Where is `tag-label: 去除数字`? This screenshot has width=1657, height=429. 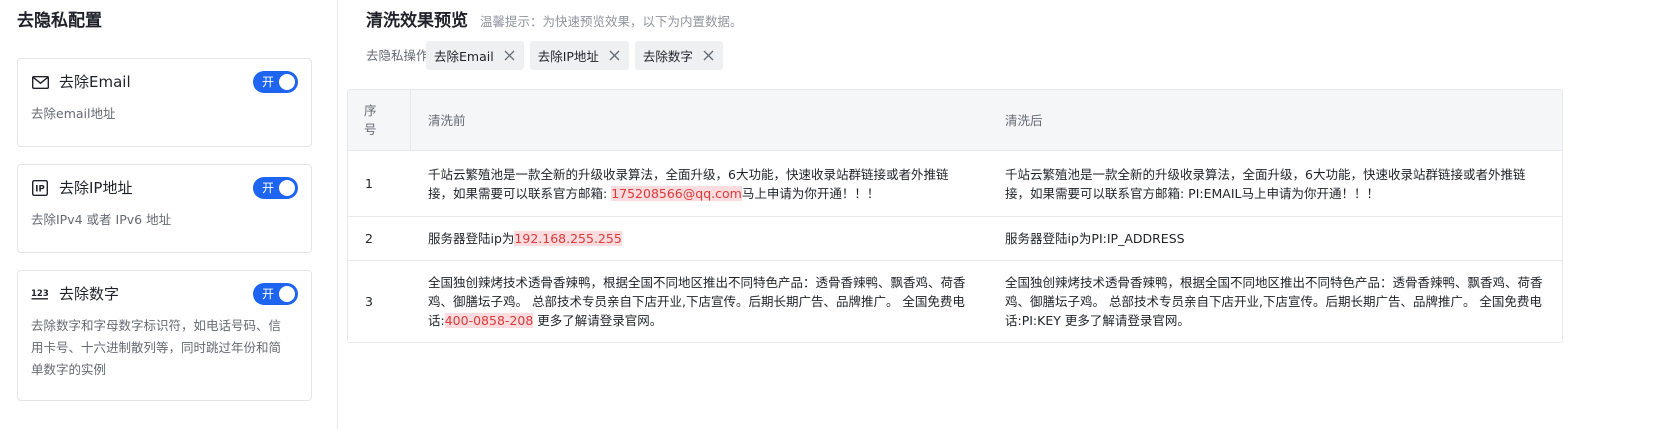
tag-label: 去除数字 is located at coordinates (667, 56).